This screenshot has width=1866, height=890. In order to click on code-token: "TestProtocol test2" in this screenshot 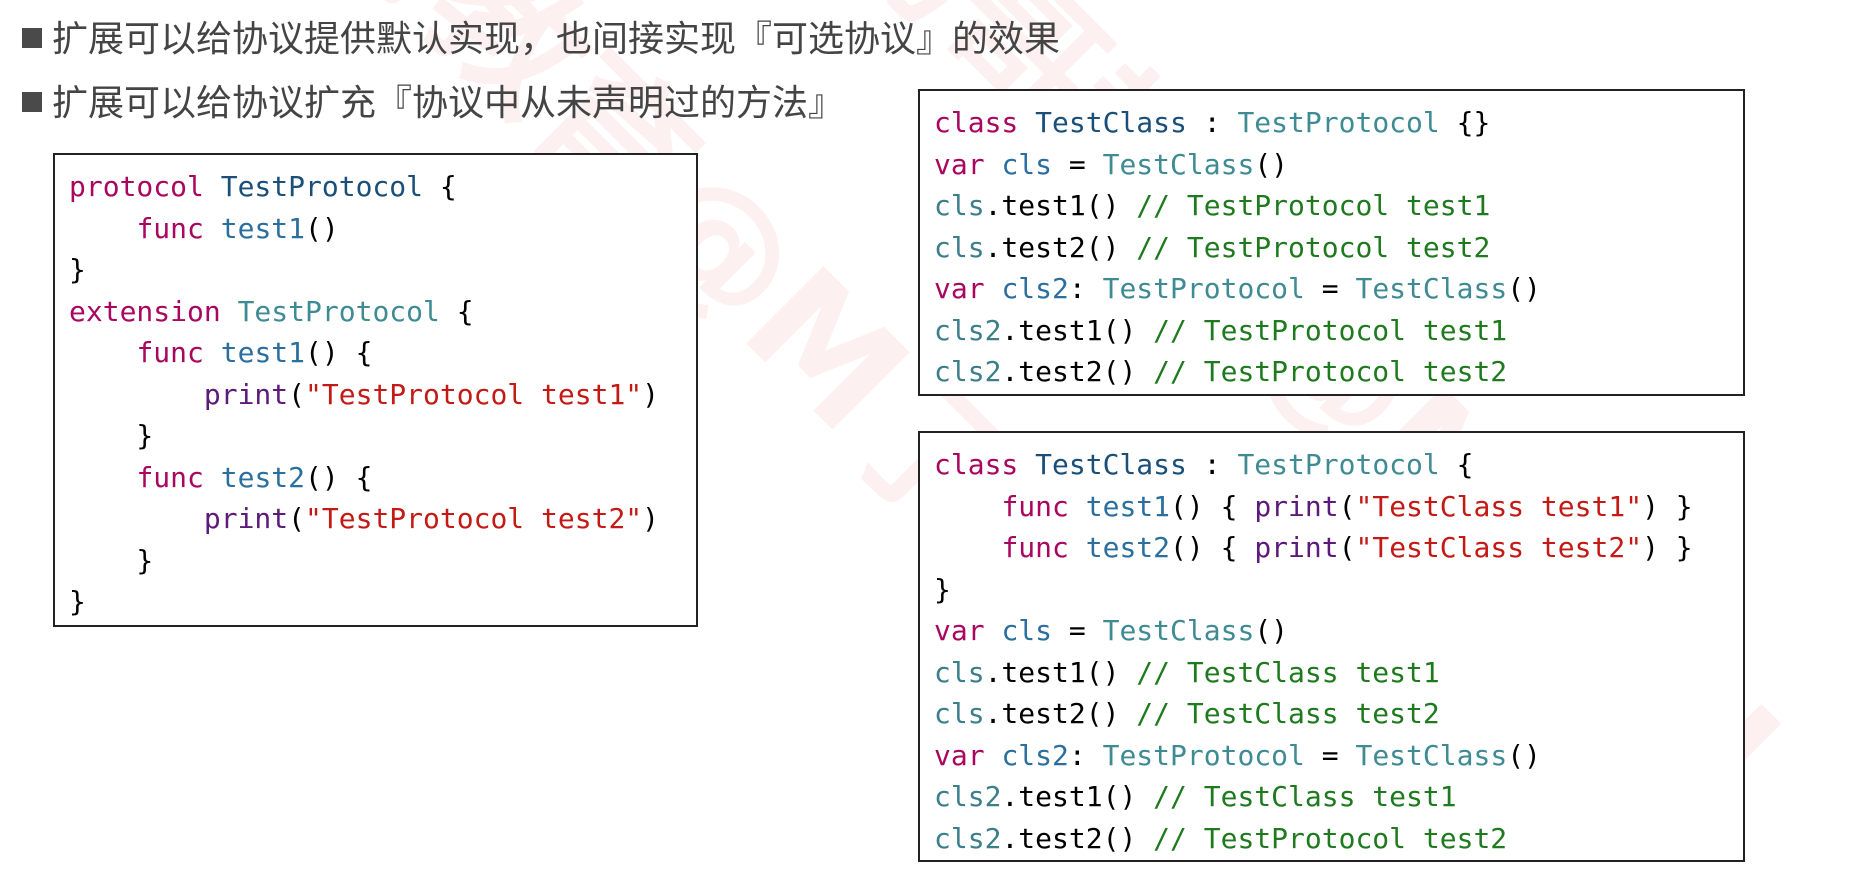, I will do `click(474, 518)`.